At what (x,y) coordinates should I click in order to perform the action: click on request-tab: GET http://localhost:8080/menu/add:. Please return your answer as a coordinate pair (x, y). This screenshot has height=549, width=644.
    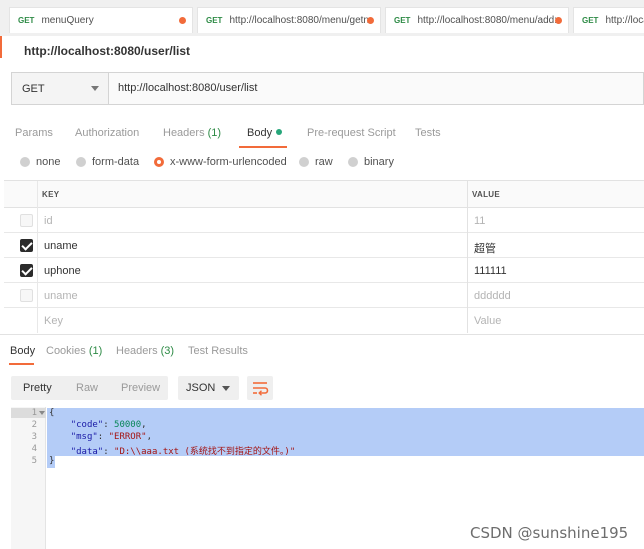
    Looking at the image, I should click on (477, 20).